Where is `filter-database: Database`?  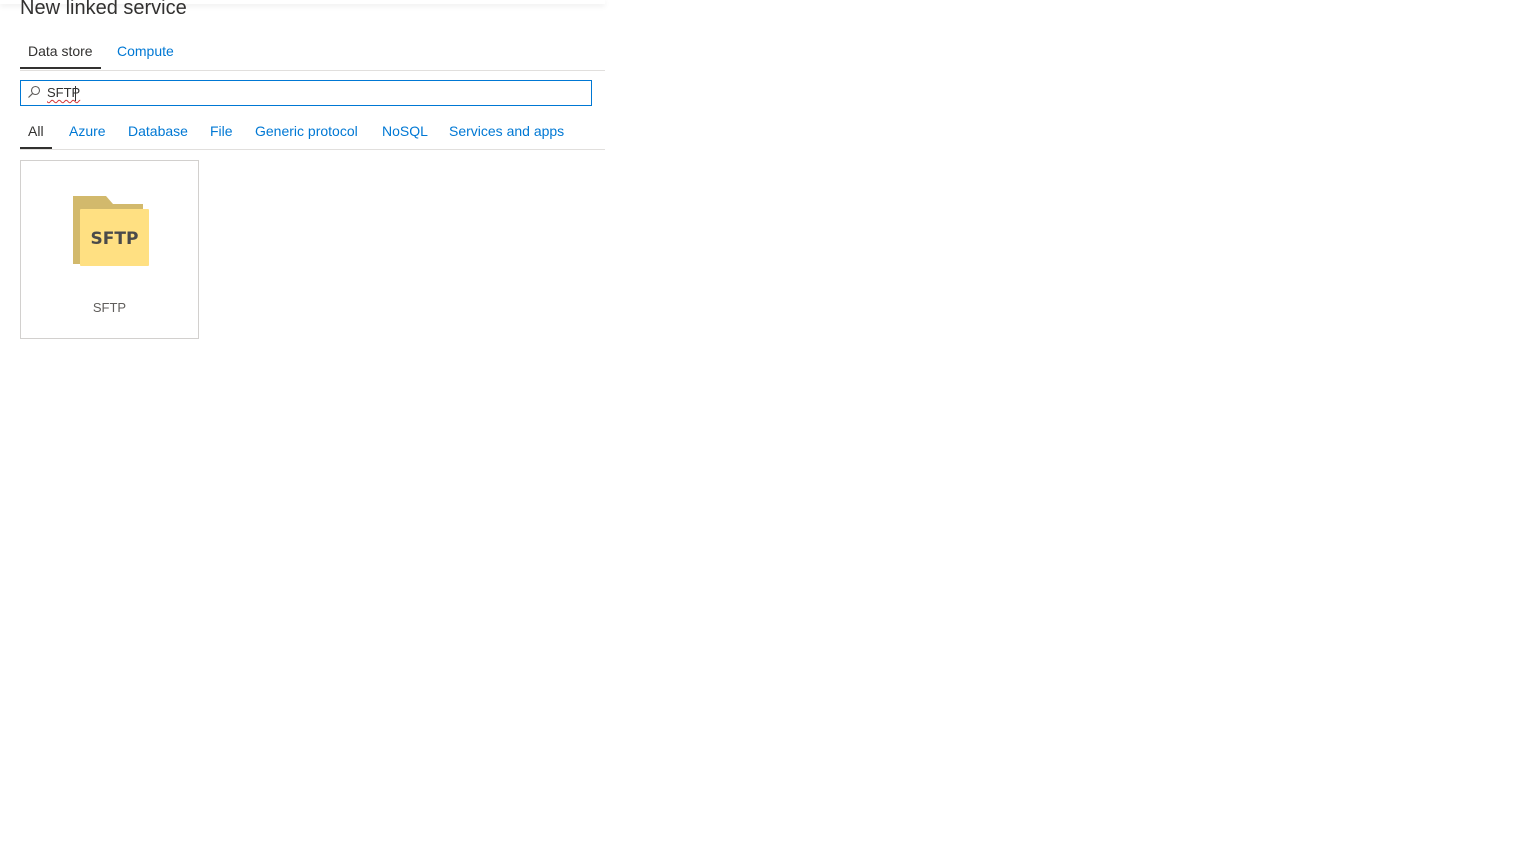
filter-database: Database is located at coordinates (158, 131).